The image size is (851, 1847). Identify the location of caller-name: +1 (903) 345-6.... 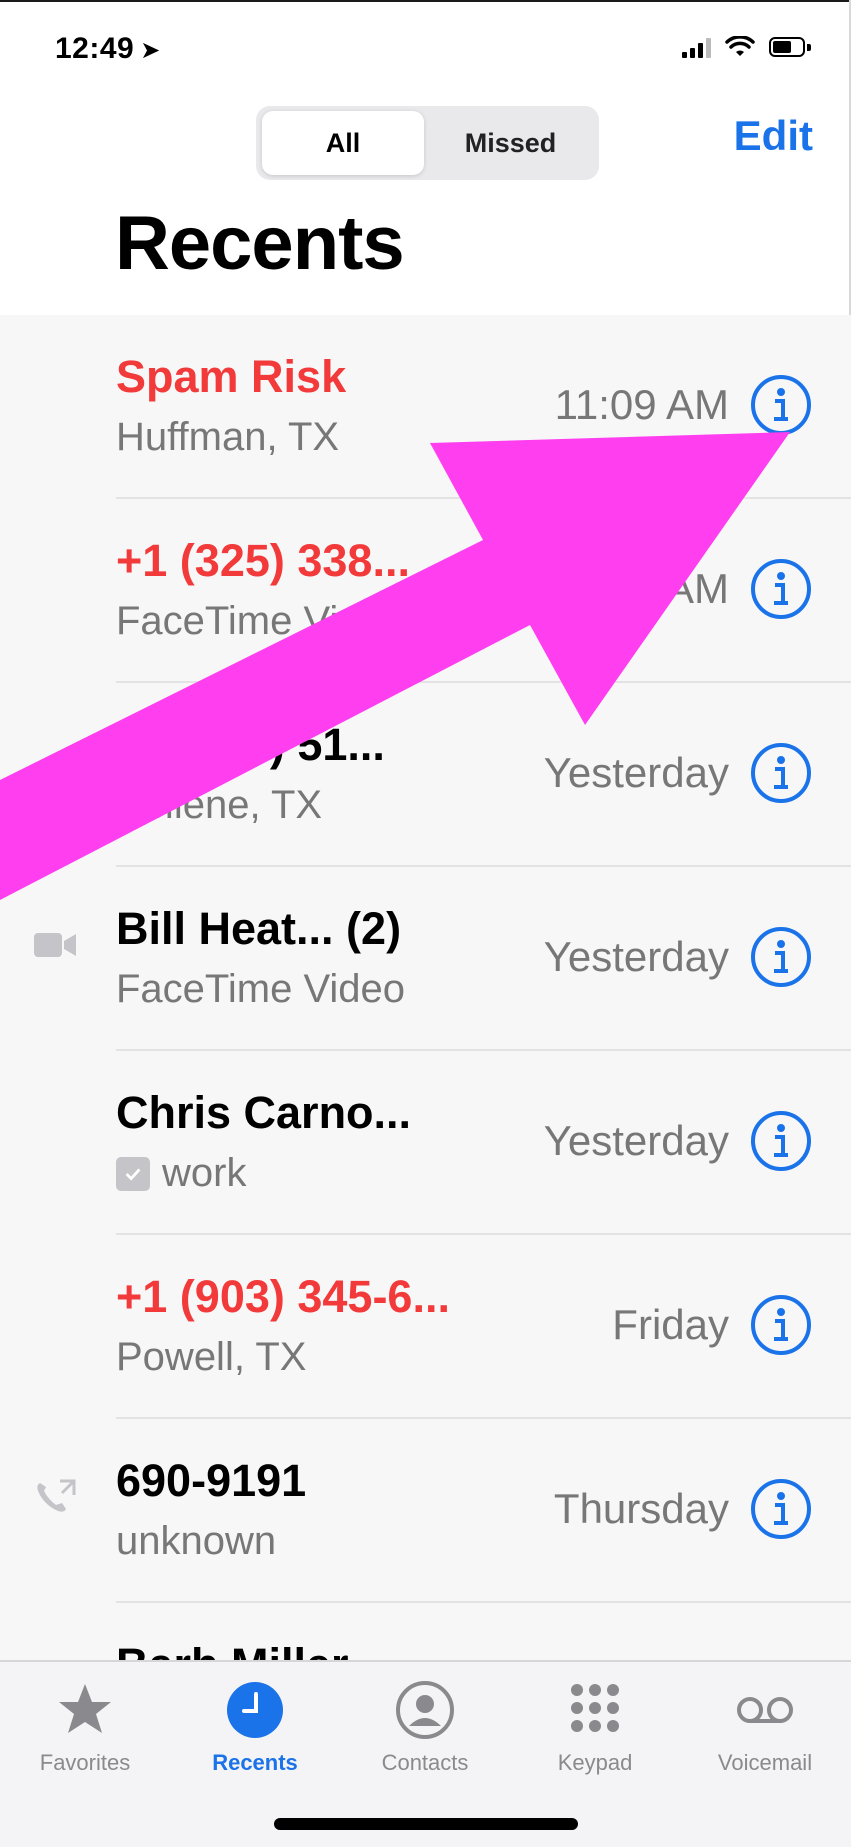
(283, 1296).